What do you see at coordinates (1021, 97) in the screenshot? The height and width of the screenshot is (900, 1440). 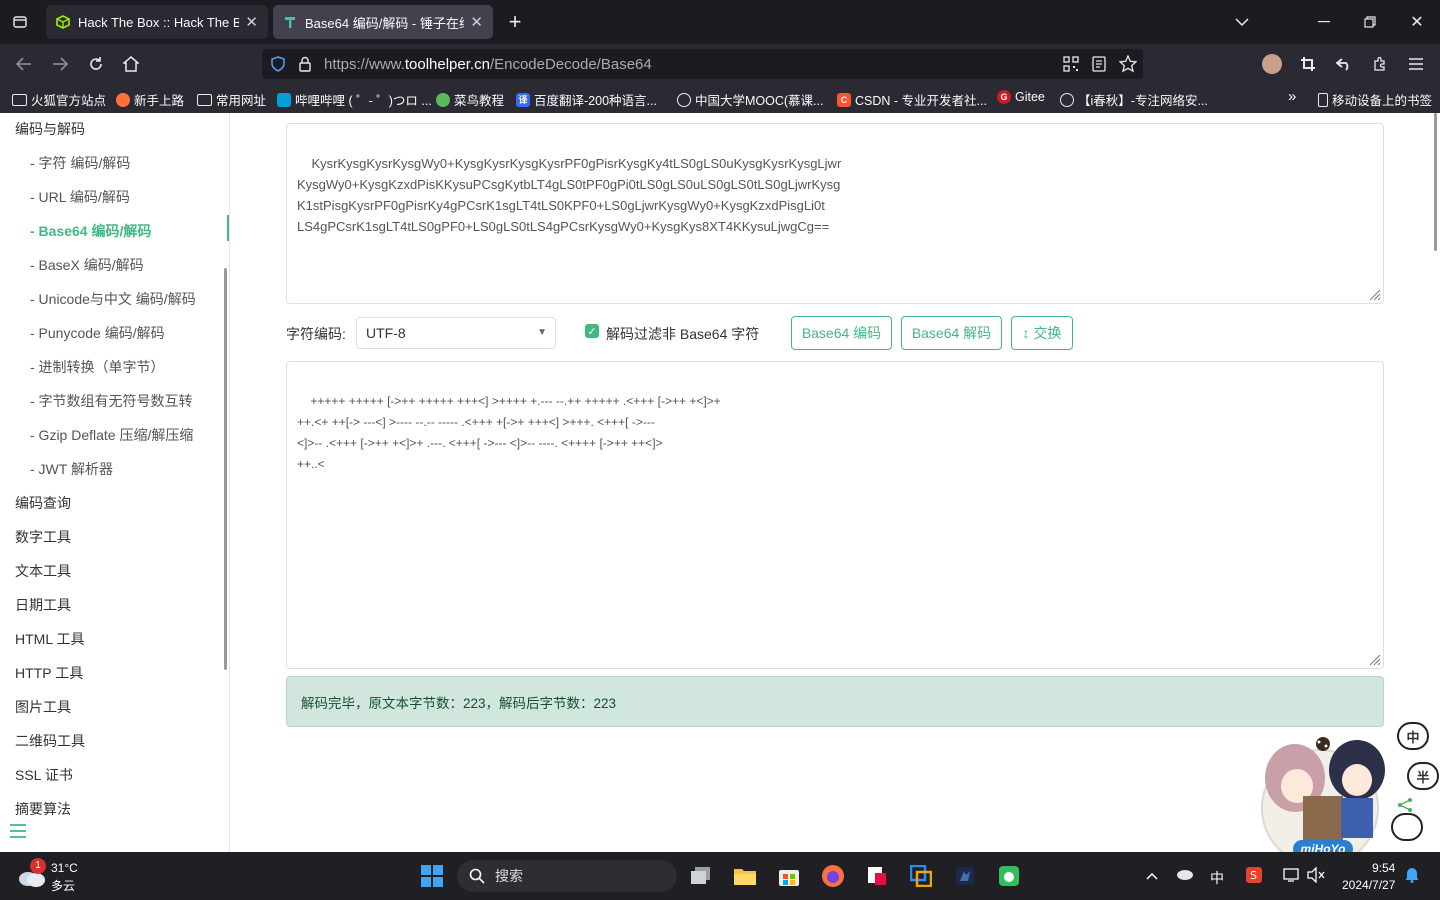 I see `bookmark-item: G Gitee` at bounding box center [1021, 97].